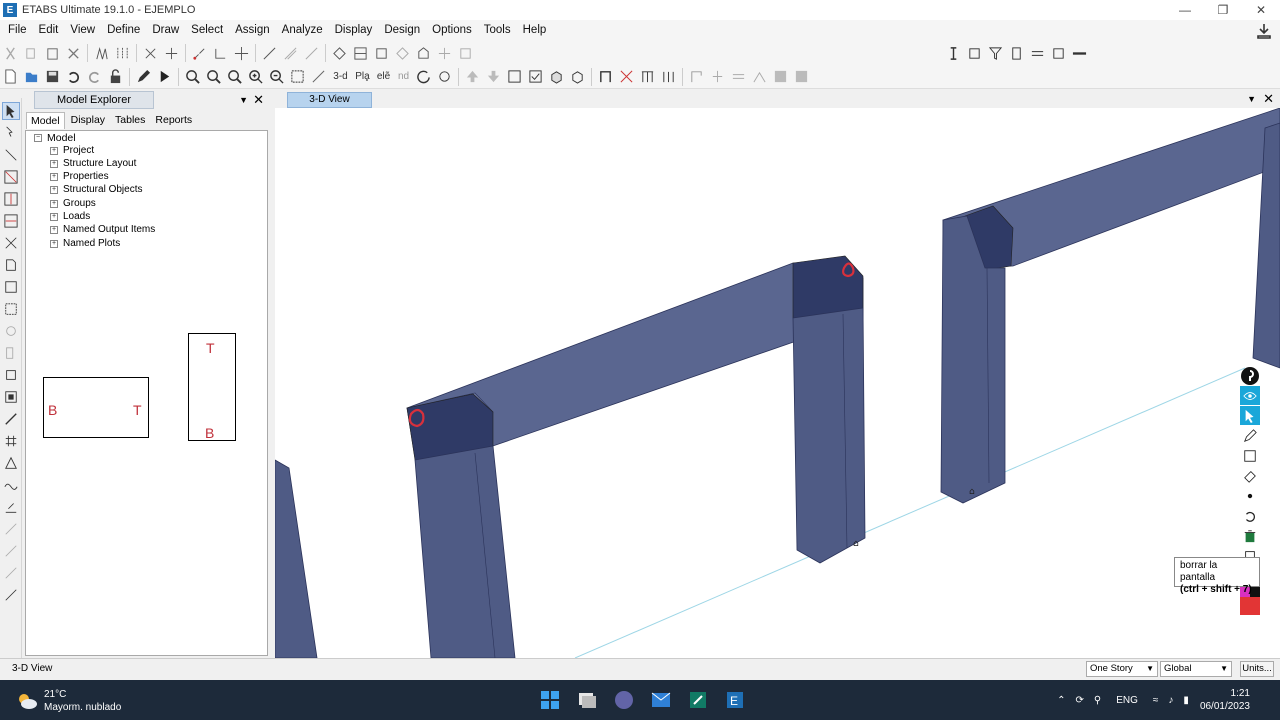 The image size is (1280, 720). Describe the element at coordinates (627, 77) in the screenshot. I see `draw-brace-icon` at that location.